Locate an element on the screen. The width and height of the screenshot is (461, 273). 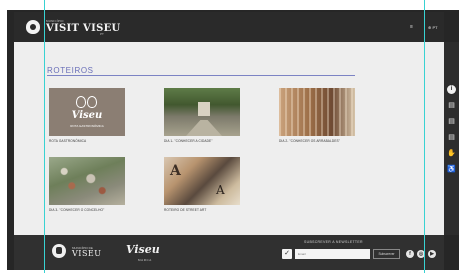
road-shape is located at coordinates (204, 128).